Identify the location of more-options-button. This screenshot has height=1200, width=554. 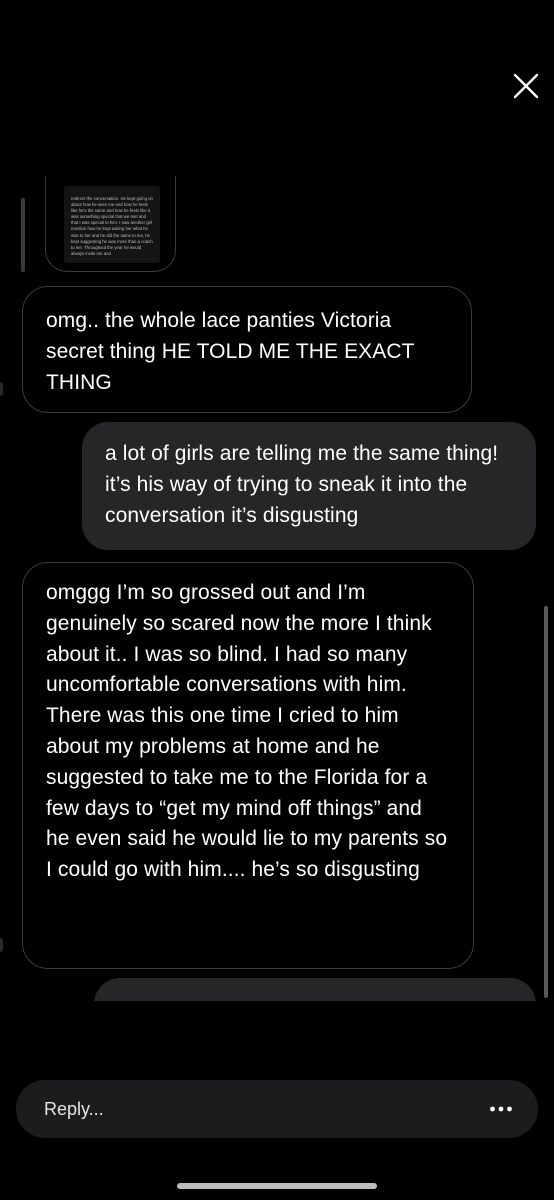
(501, 1109).